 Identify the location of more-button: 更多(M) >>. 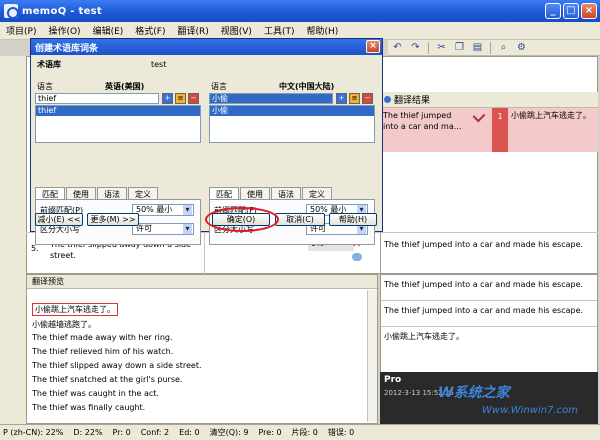
(113, 219).